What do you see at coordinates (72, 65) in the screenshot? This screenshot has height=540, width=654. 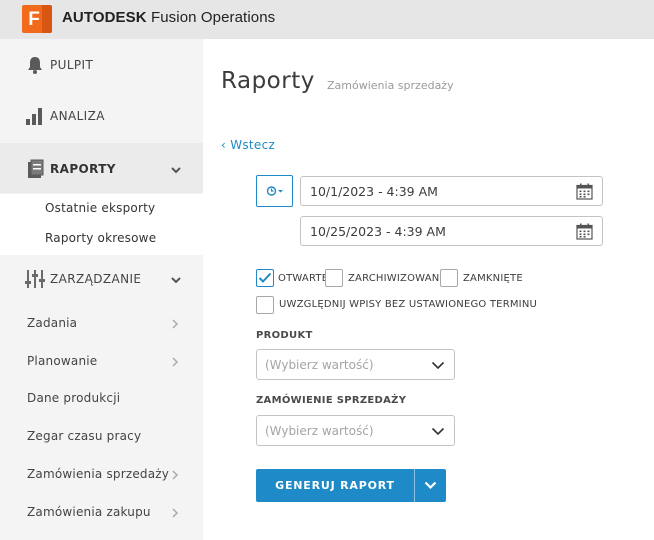 I see `sidebar-item-label: PULPIT` at bounding box center [72, 65].